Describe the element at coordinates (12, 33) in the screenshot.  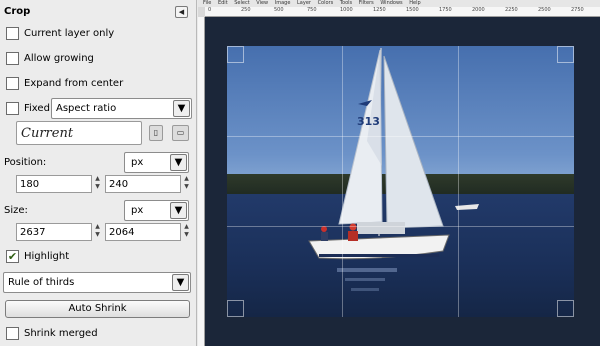
I see `current-layer-only-checkbox` at that location.